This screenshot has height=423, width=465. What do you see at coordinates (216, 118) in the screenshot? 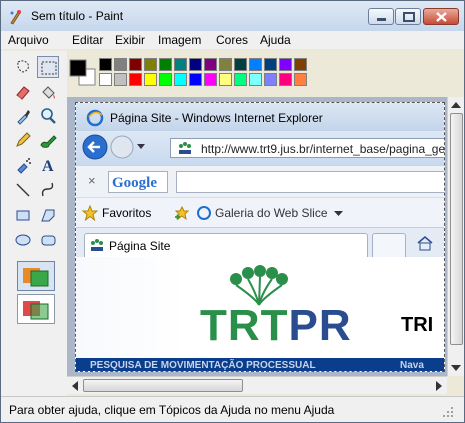
I see `ie-title-text: Página Site - Windows Internet Explorer` at bounding box center [216, 118].